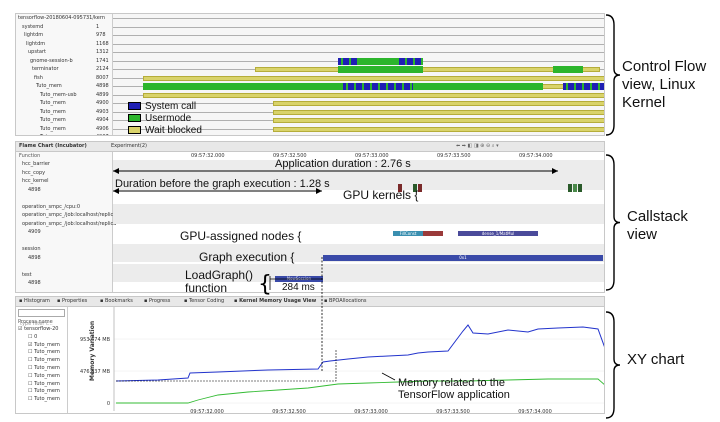 This screenshot has width=720, height=422. Describe the element at coordinates (165, 130) in the screenshot. I see `legend-wait-blocked: Wait blocked` at that location.